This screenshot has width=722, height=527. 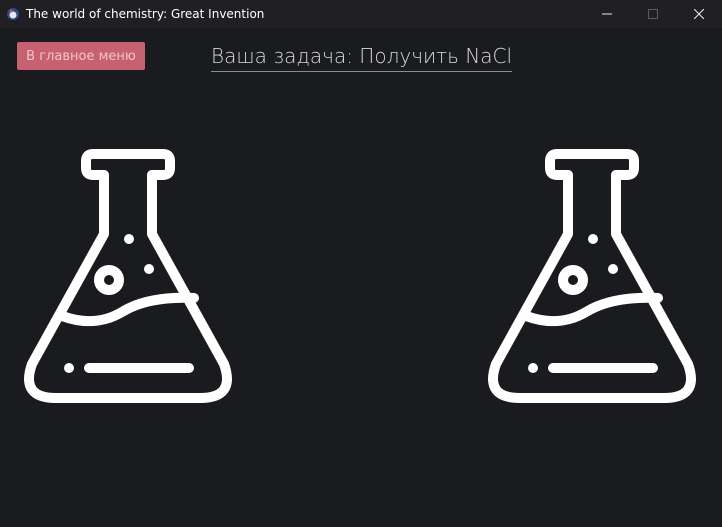 What do you see at coordinates (699, 14) in the screenshot?
I see `close-button` at bounding box center [699, 14].